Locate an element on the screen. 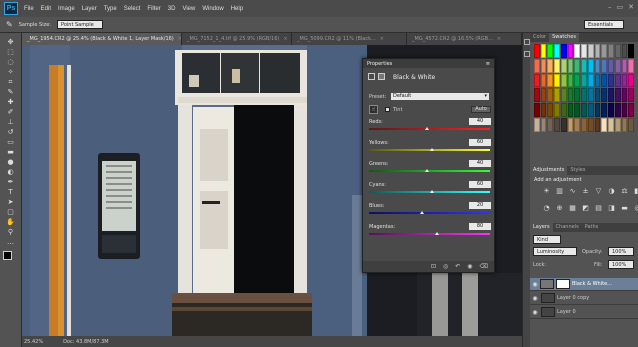  type-tool-icon: T is located at coordinates (11, 192).